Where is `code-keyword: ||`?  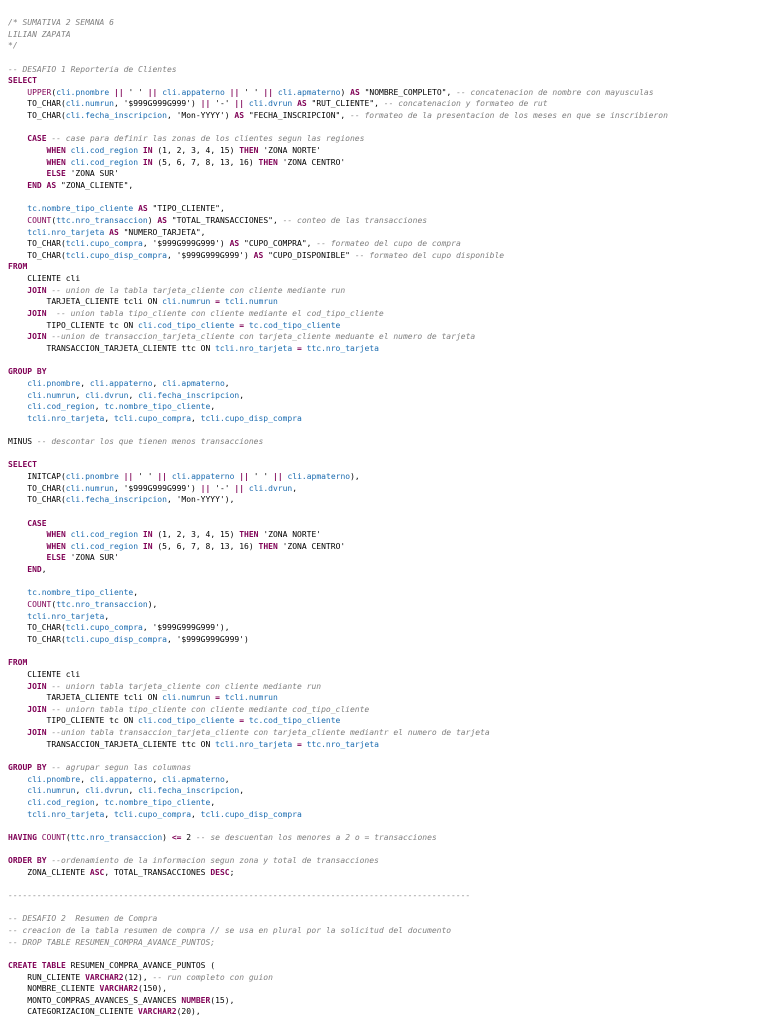 code-keyword: || is located at coordinates (239, 104).